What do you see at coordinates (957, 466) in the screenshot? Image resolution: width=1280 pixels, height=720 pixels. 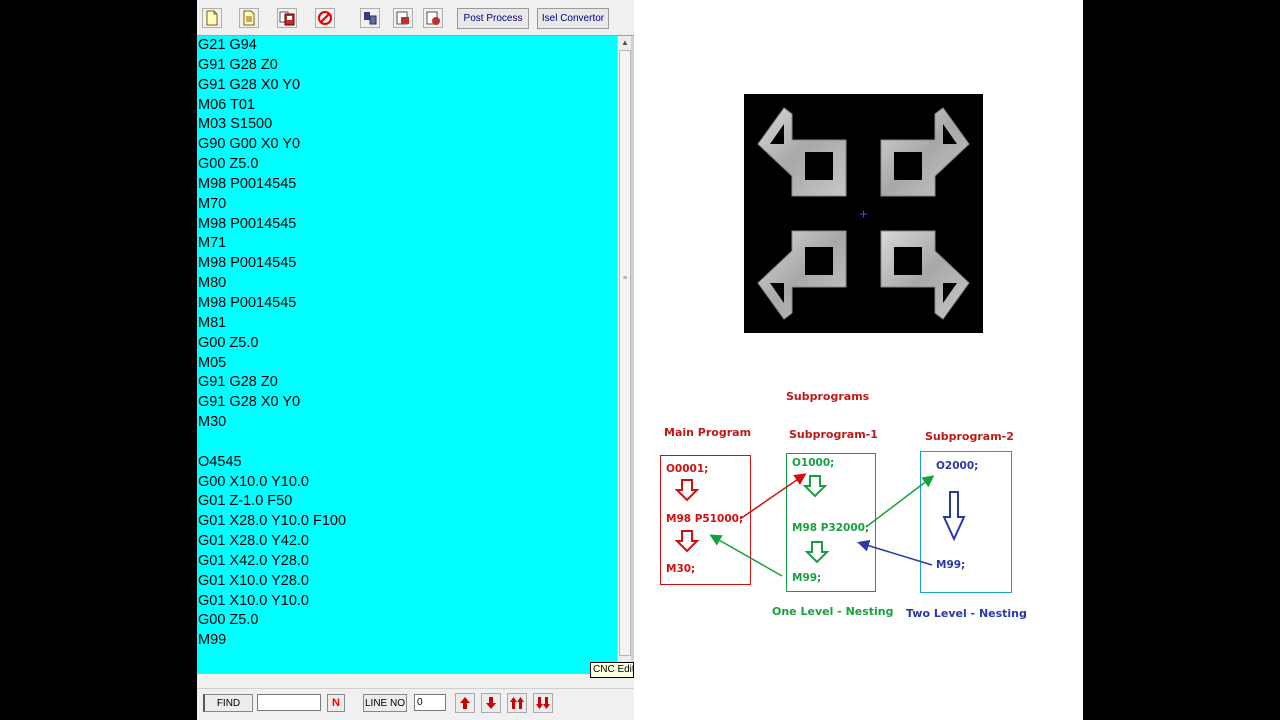 I see `sub2-line-1: O2000;` at bounding box center [957, 466].